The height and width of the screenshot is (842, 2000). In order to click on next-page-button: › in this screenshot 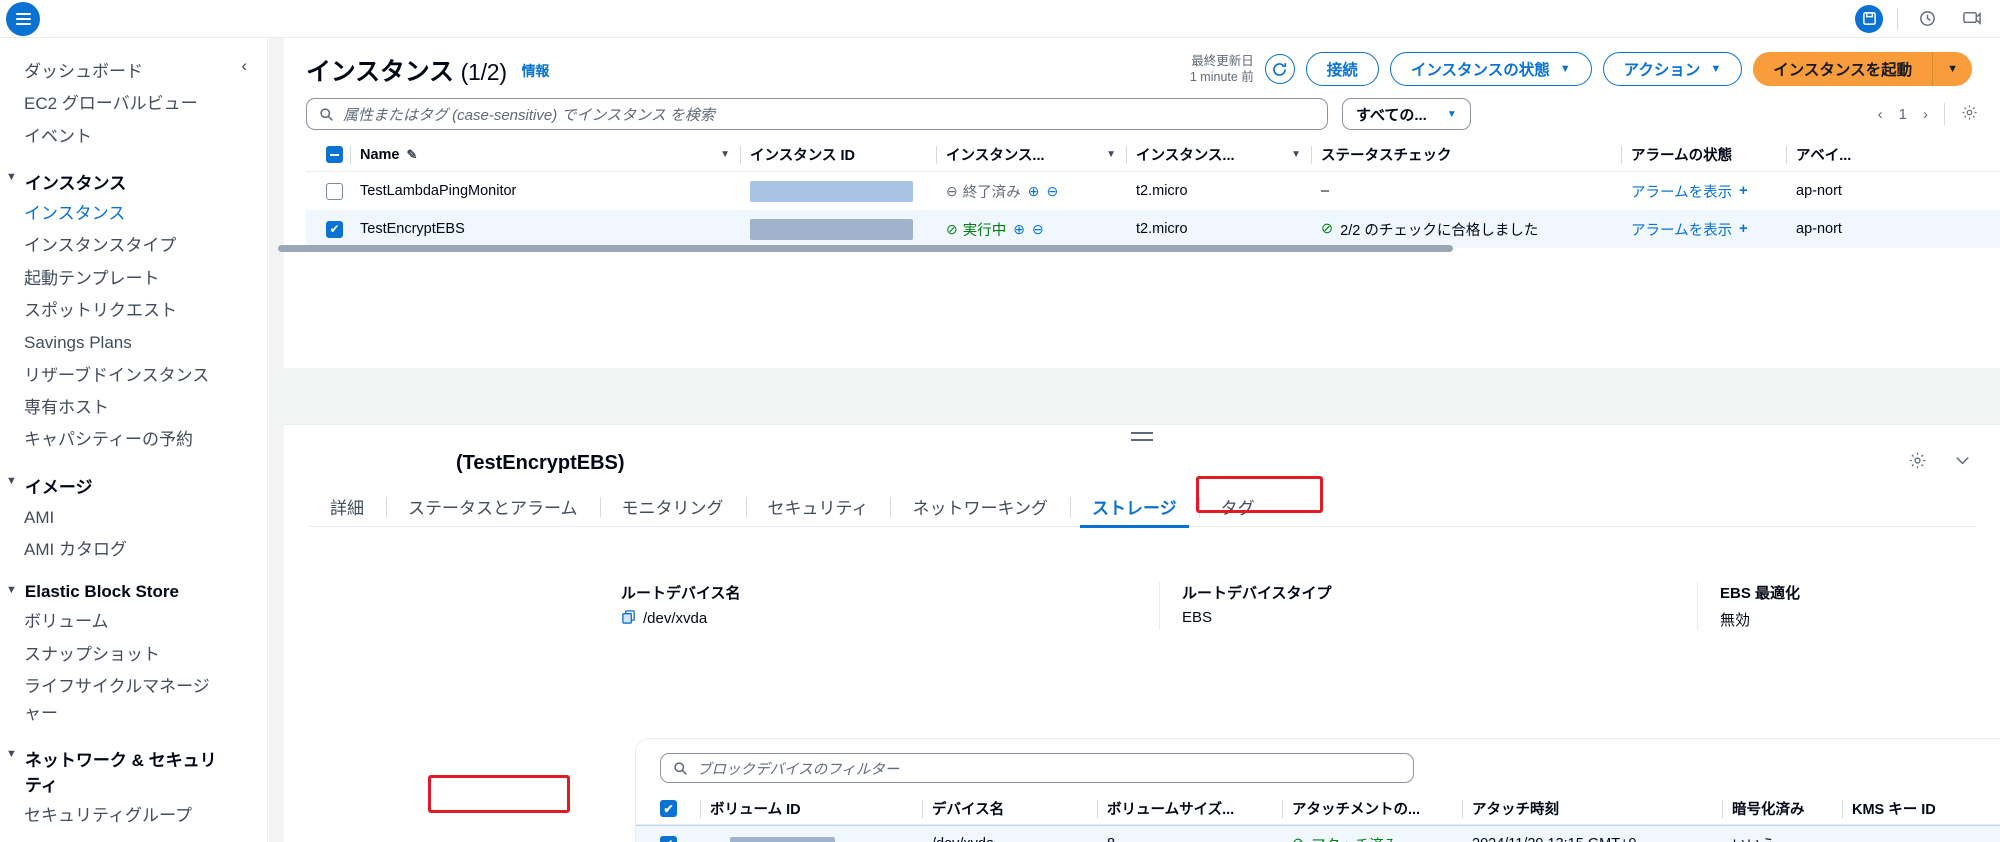, I will do `click(1925, 114)`.